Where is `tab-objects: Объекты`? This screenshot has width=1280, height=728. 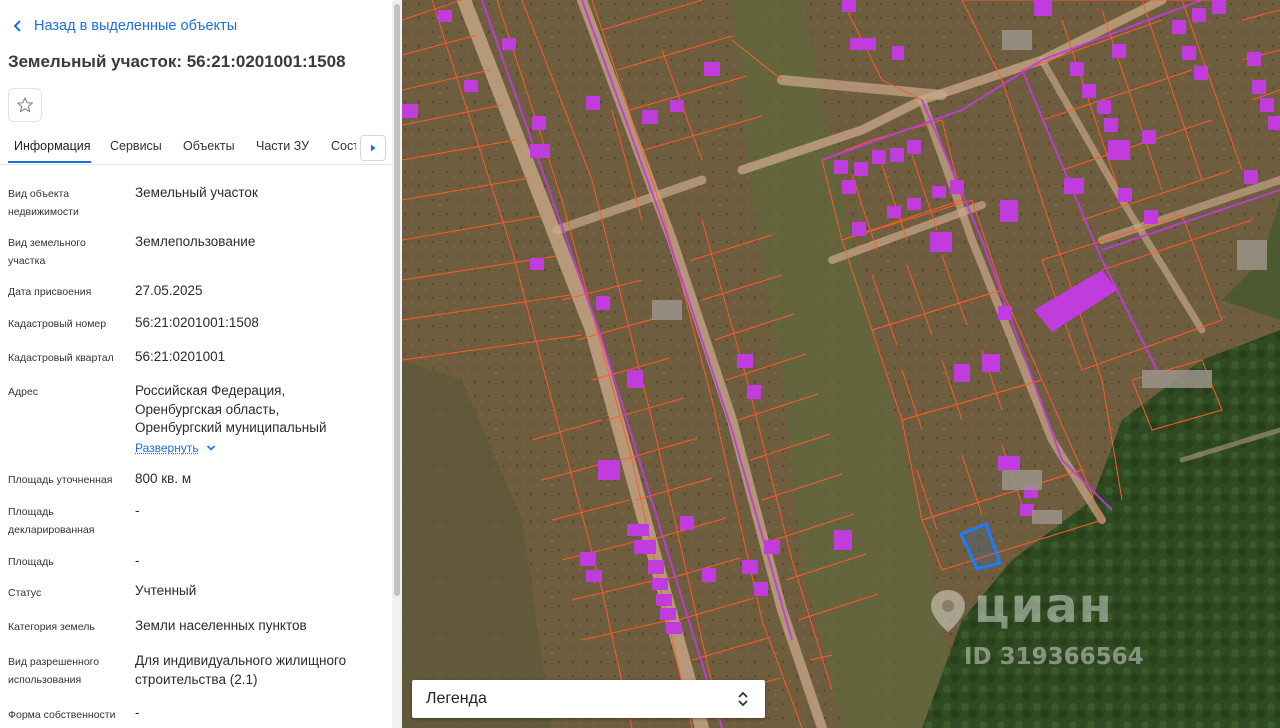 tab-objects: Объекты is located at coordinates (209, 146).